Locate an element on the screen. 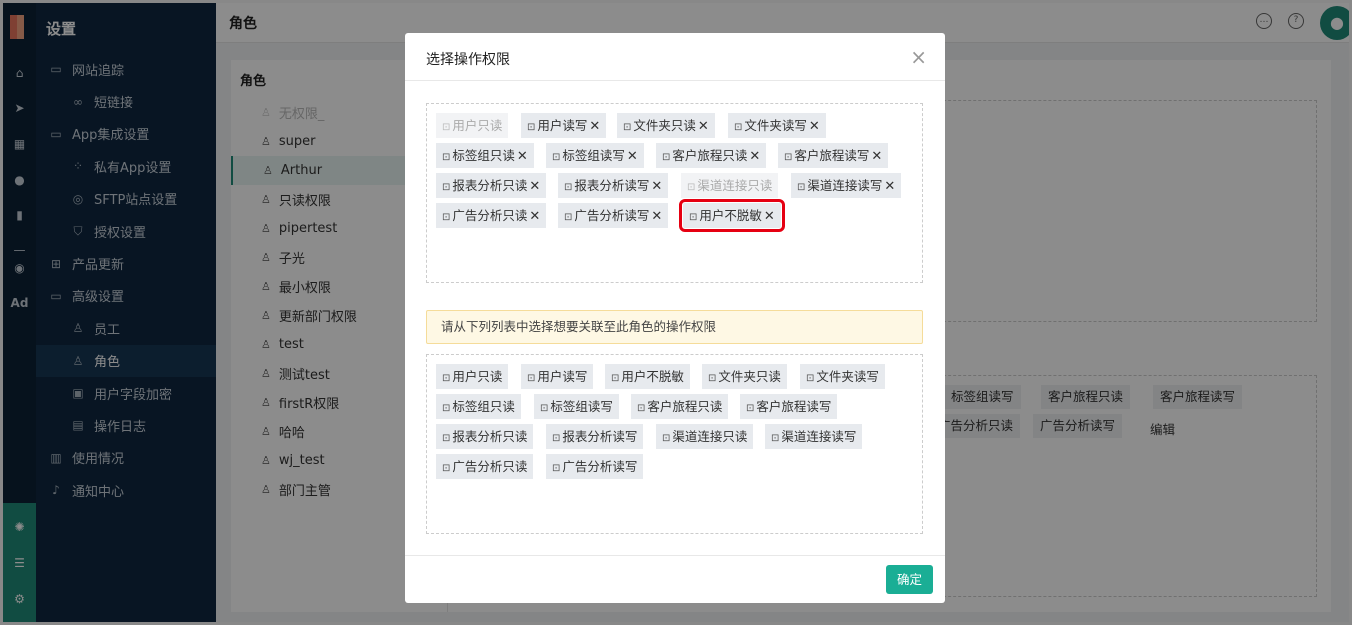 The width and height of the screenshot is (1352, 625). selected-permission-tag: ⊡ 客户旅程只读 ✕ is located at coordinates (711, 155).